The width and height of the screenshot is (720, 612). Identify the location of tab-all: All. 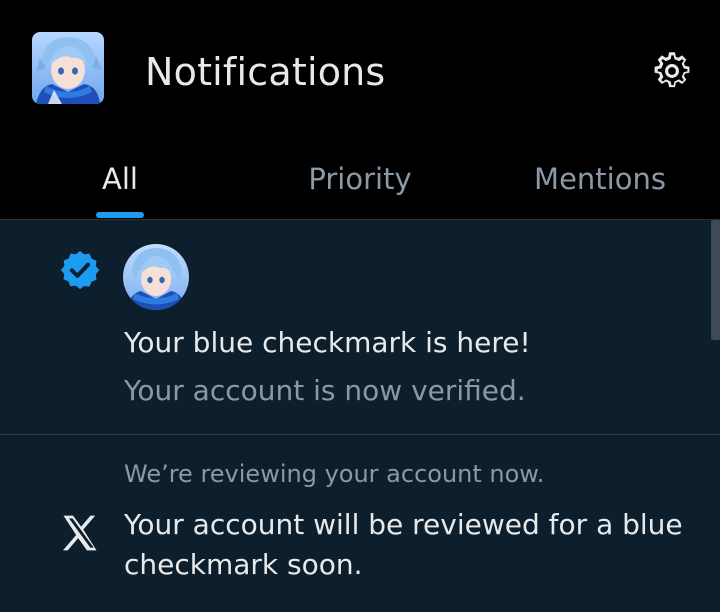
(120, 179).